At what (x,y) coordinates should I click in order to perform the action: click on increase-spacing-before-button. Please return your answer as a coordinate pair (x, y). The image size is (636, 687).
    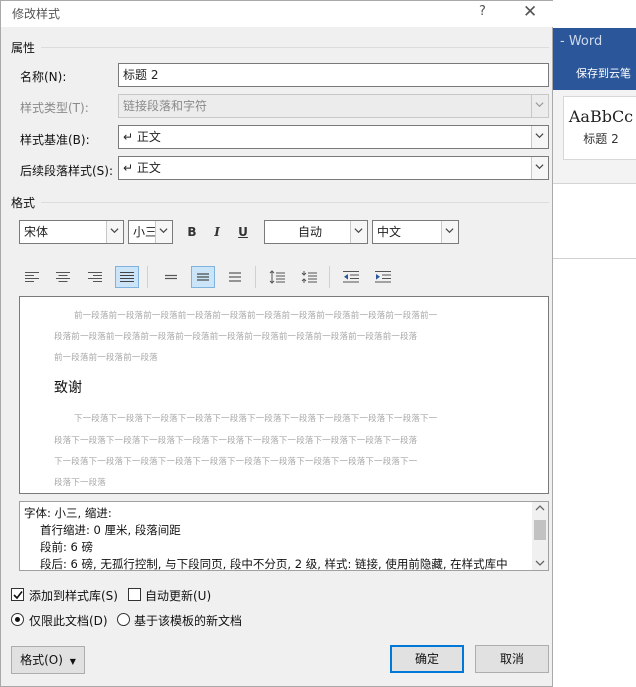
    Looking at the image, I should click on (277, 277).